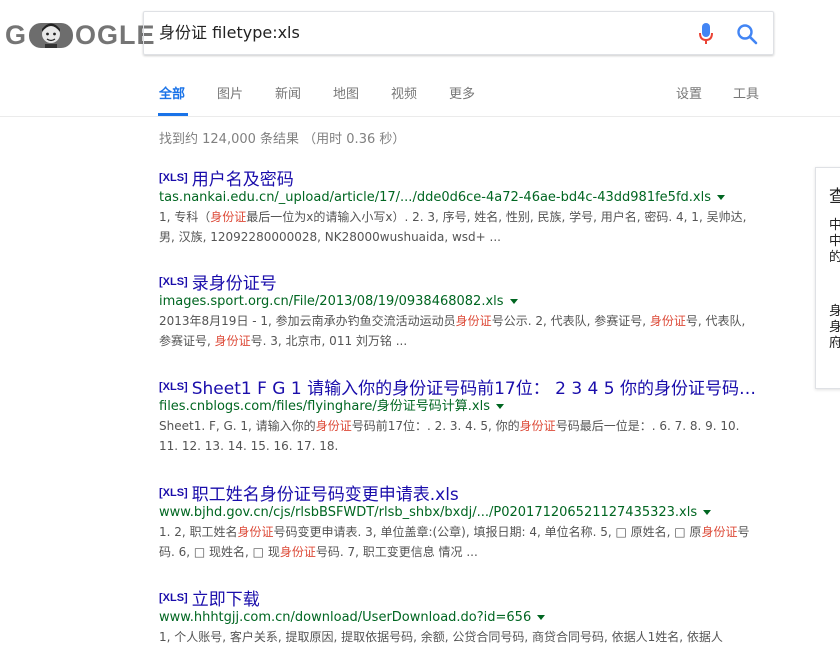  Describe the element at coordinates (51, 35) in the screenshot. I see `doodle-portrait-icon` at that location.